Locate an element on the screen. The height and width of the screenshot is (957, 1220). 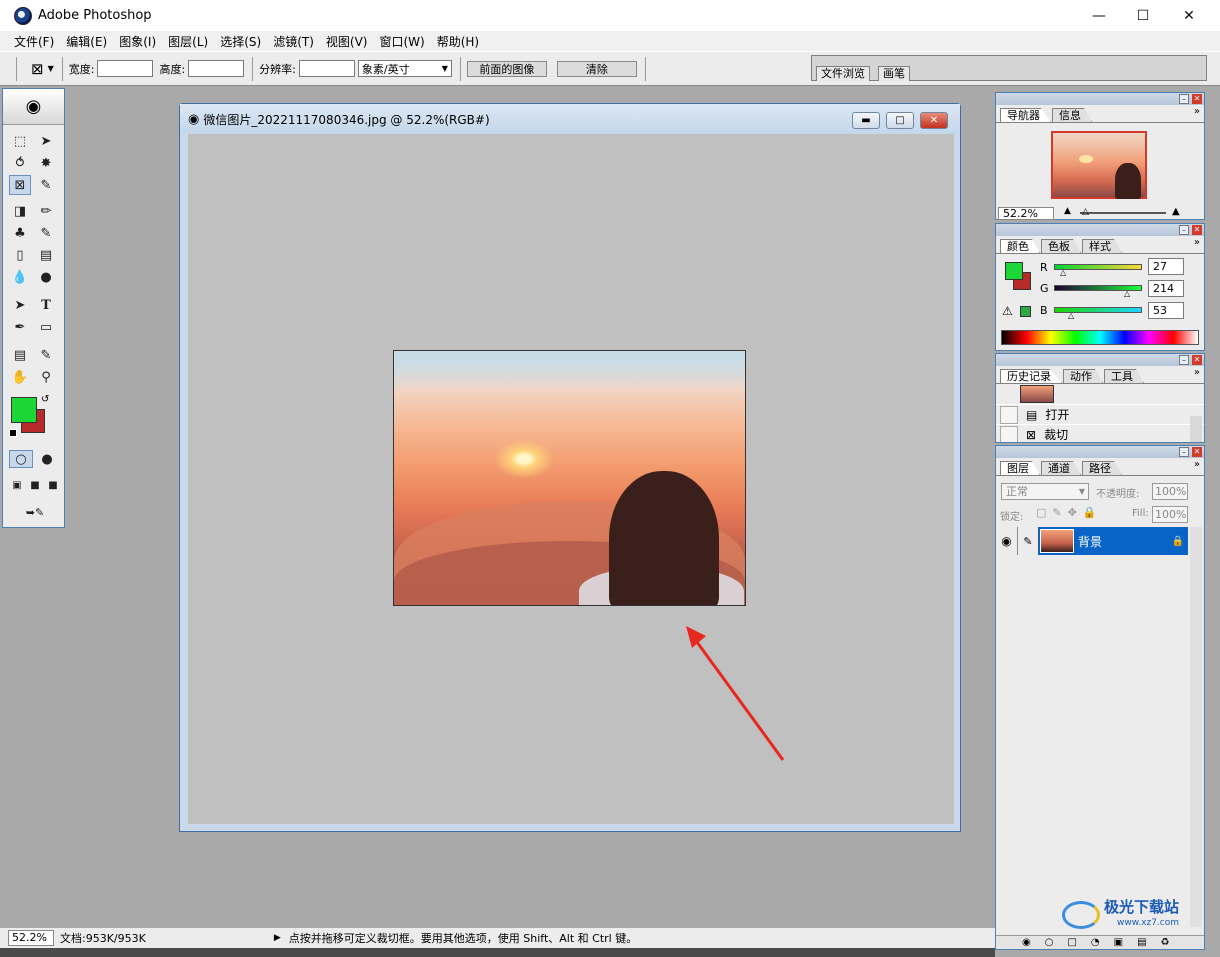
brush-tool-icon: ✏ is located at coordinates (46, 211).